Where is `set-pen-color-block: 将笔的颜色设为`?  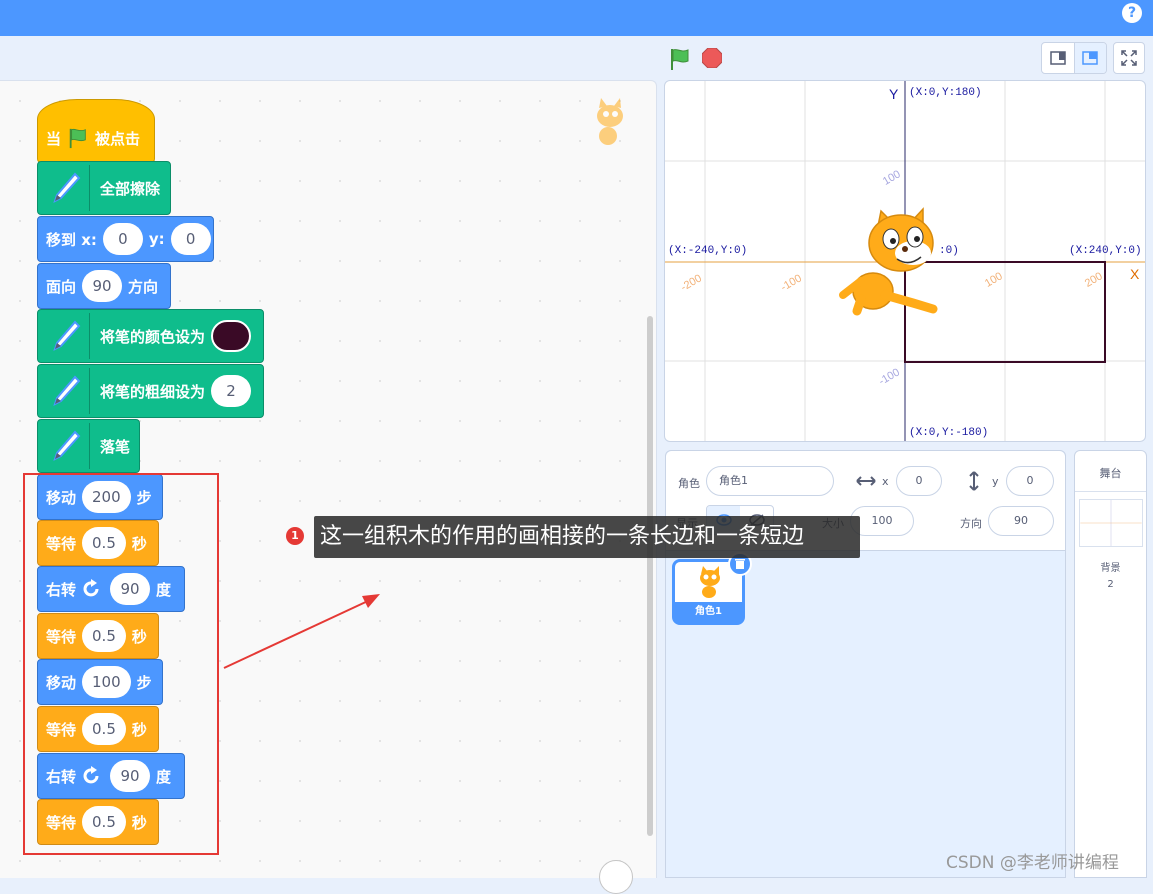
set-pen-color-block: 将笔的颜色设为 is located at coordinates (150, 336).